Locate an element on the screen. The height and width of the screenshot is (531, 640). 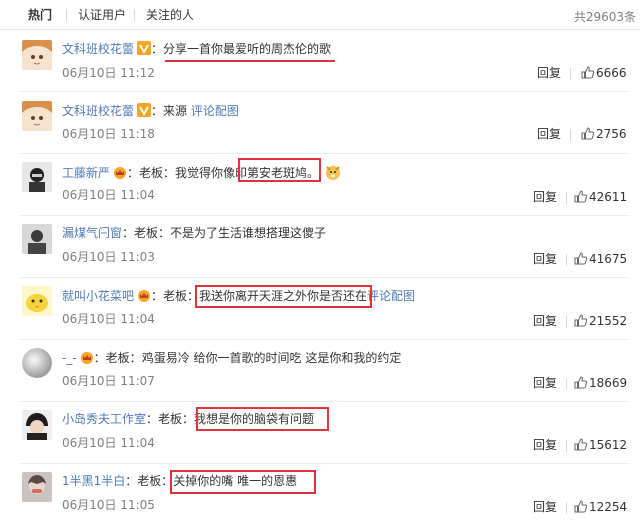
like-count: 21552 is located at coordinates (608, 321).